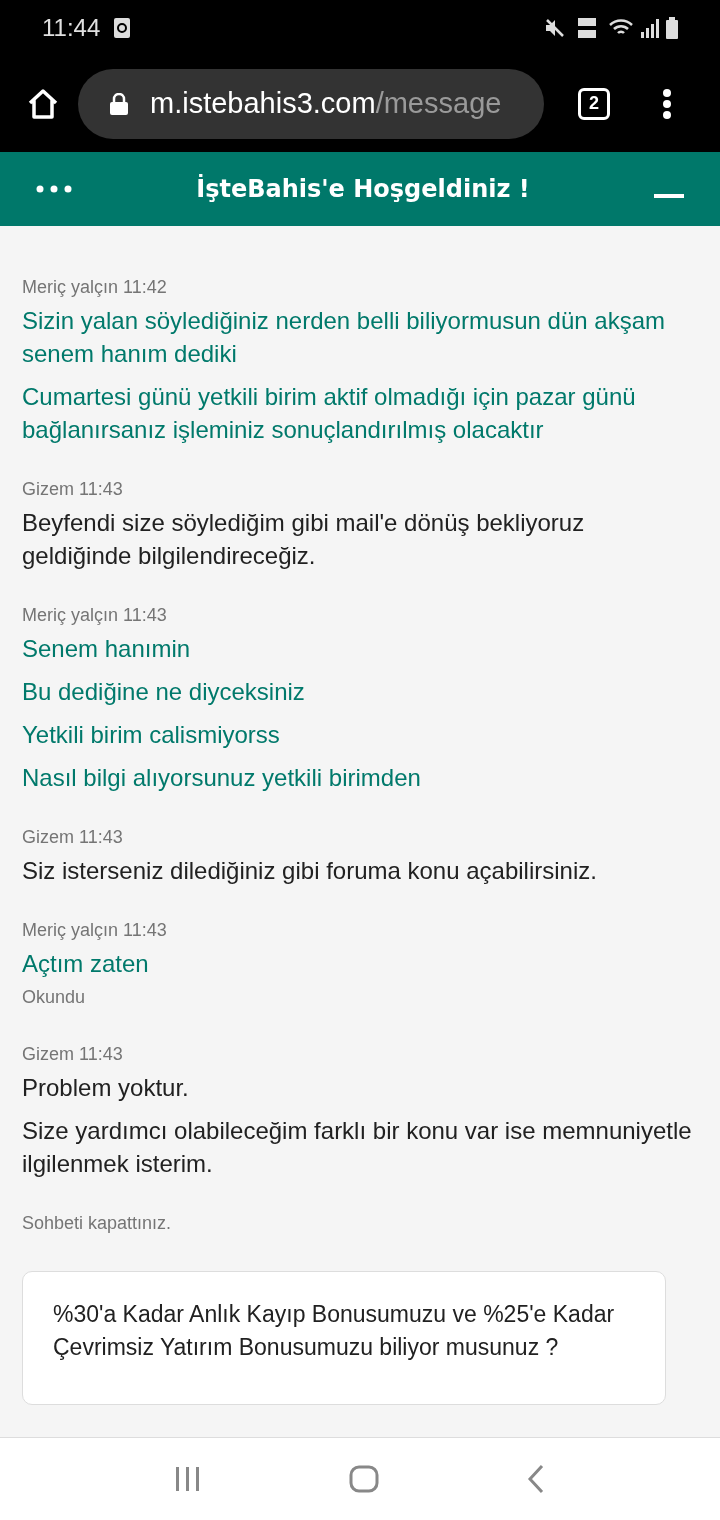 This screenshot has height=1520, width=720. I want to click on user-message: Yetkili birim calismiyorss, so click(151, 735).